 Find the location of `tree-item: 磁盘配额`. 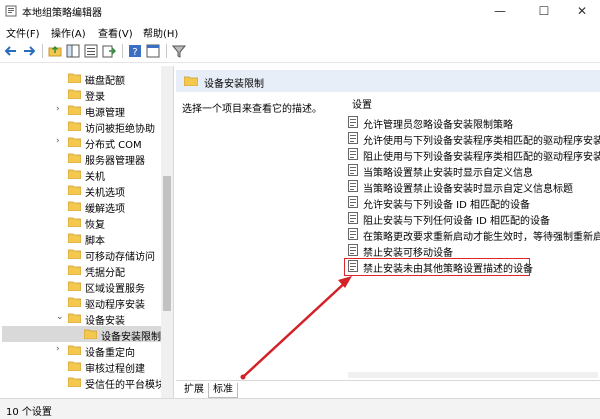

tree-item: 磁盘配额 is located at coordinates (87, 78).